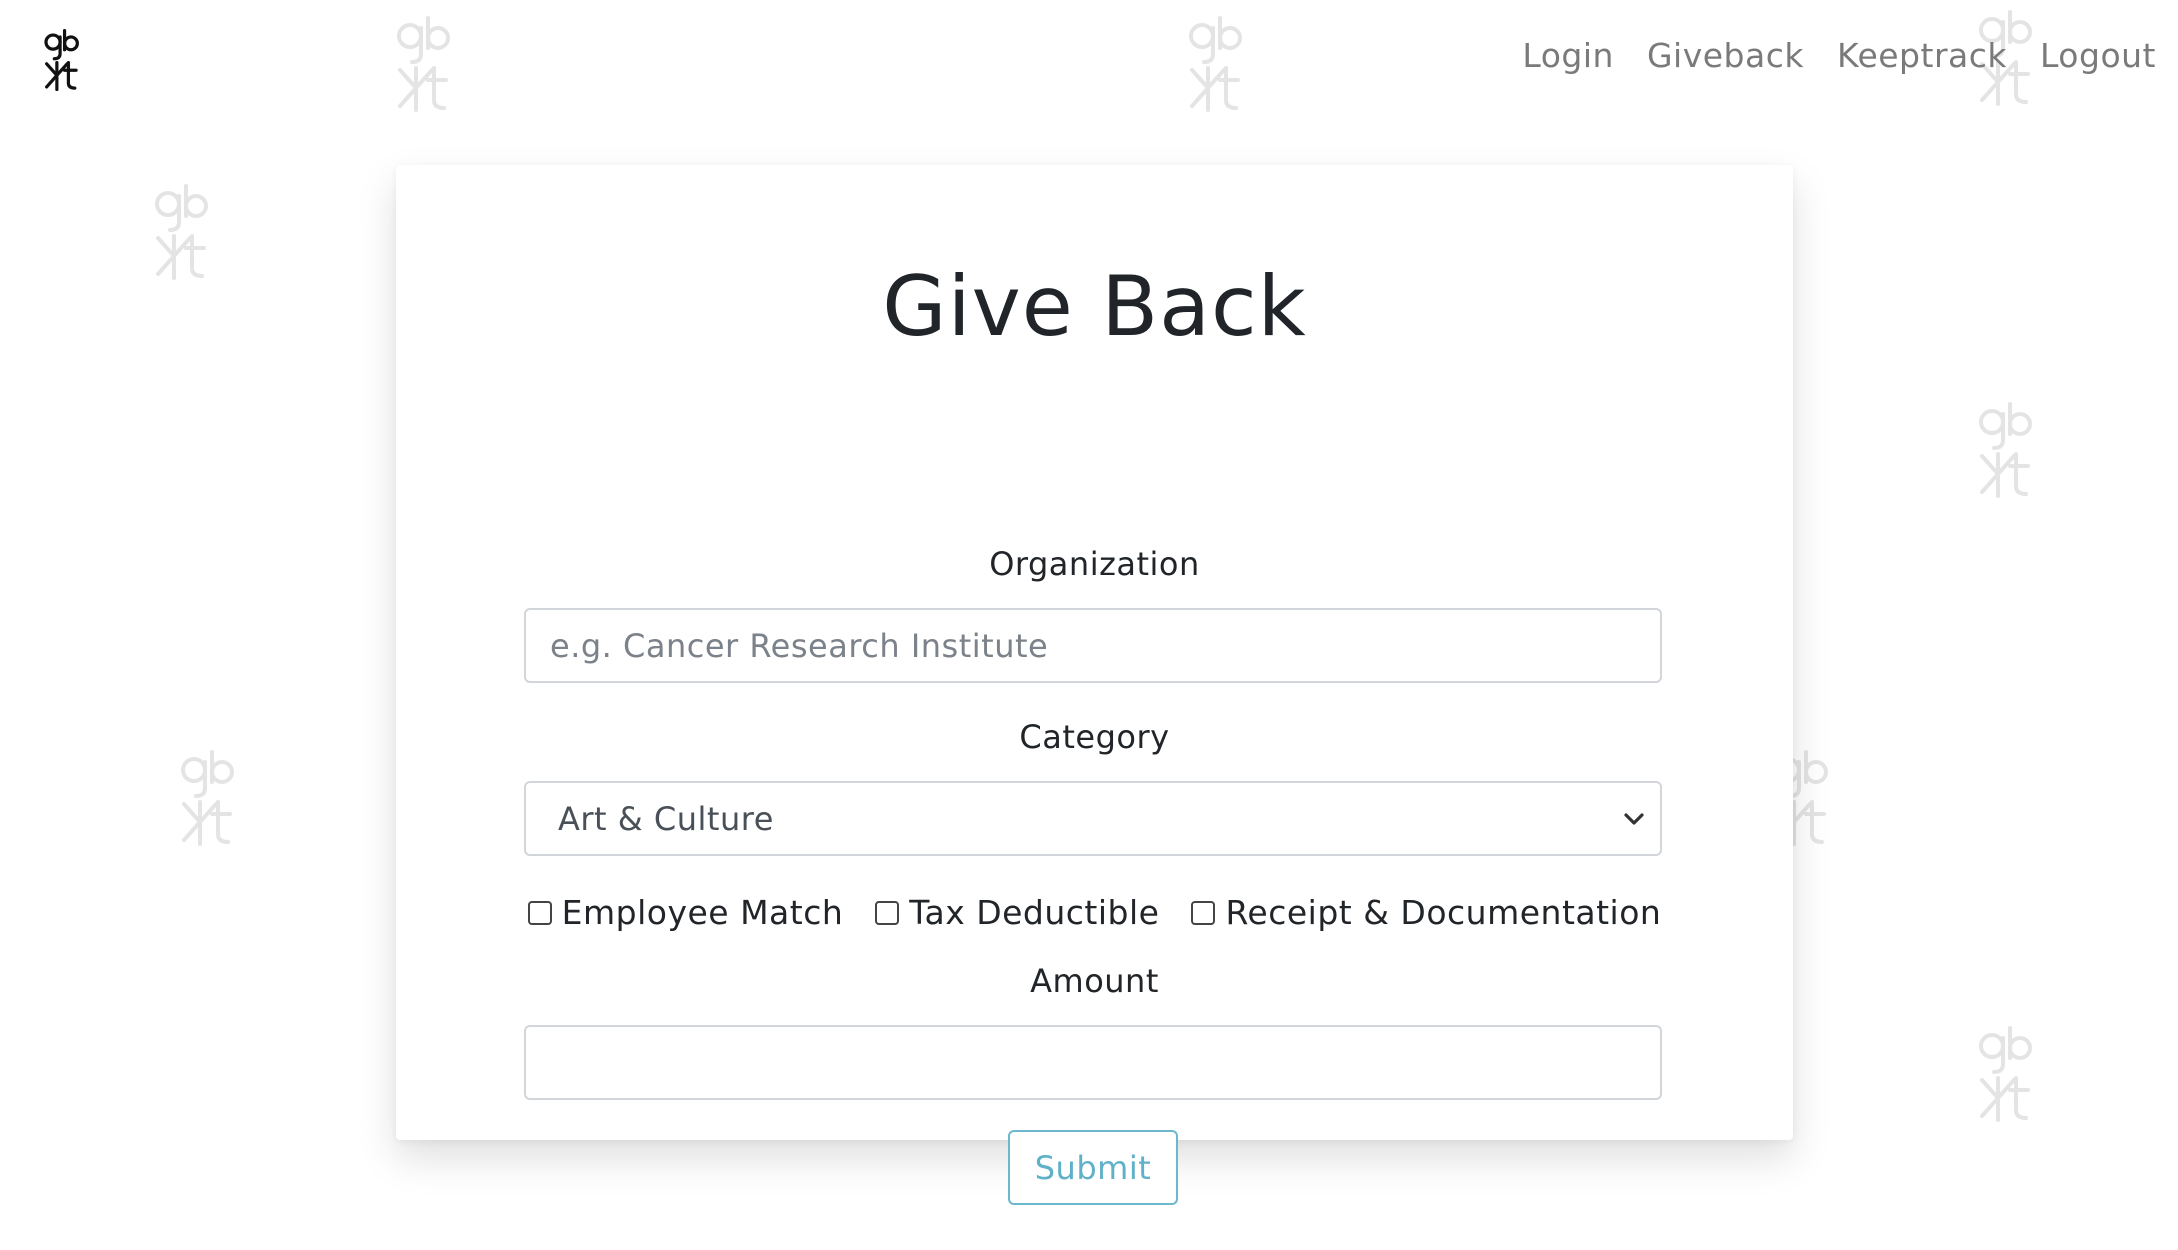 This screenshot has width=2178, height=1250. I want to click on employee-match-option: Employee Match, so click(685, 912).